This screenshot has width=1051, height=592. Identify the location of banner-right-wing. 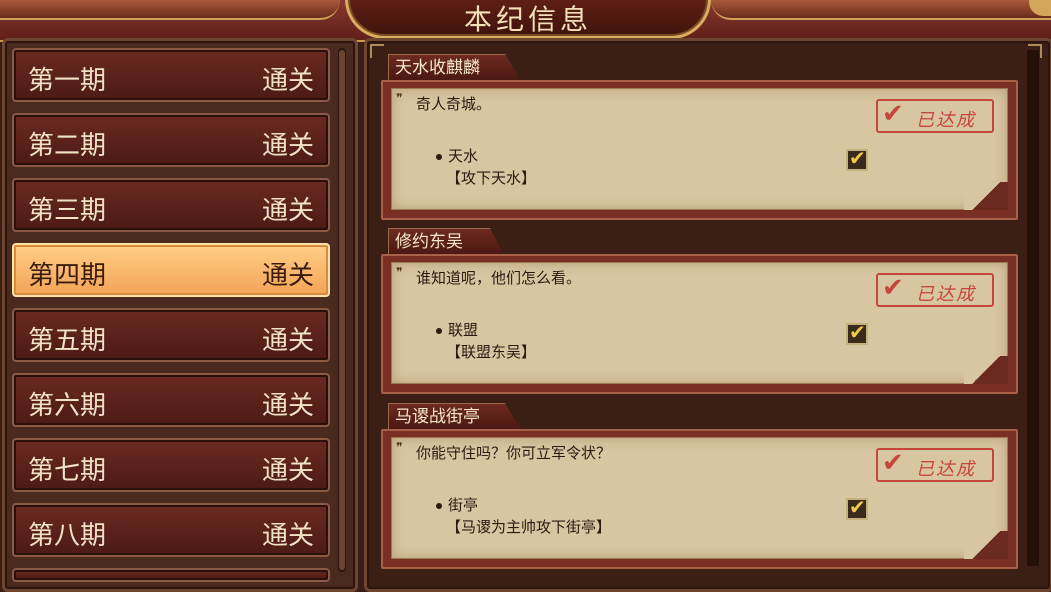
(881, 10).